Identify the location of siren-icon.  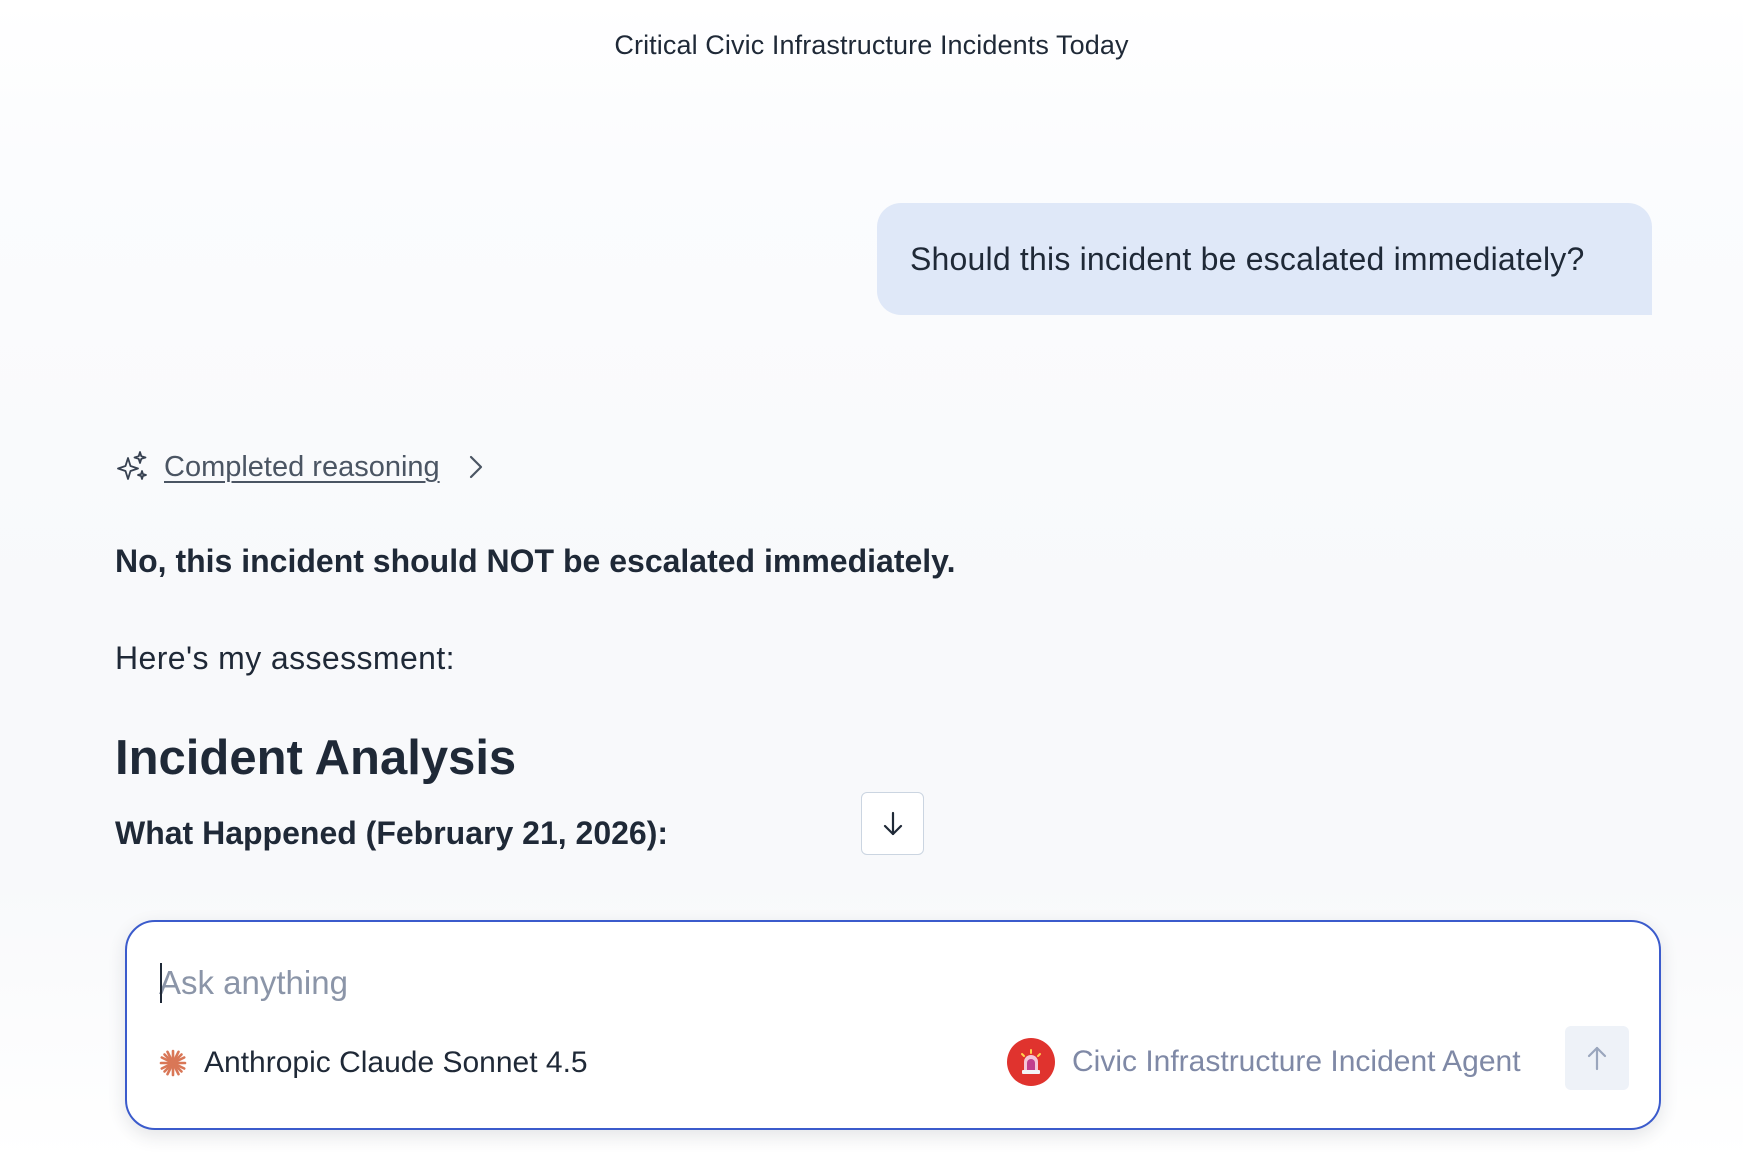
(1031, 1061).